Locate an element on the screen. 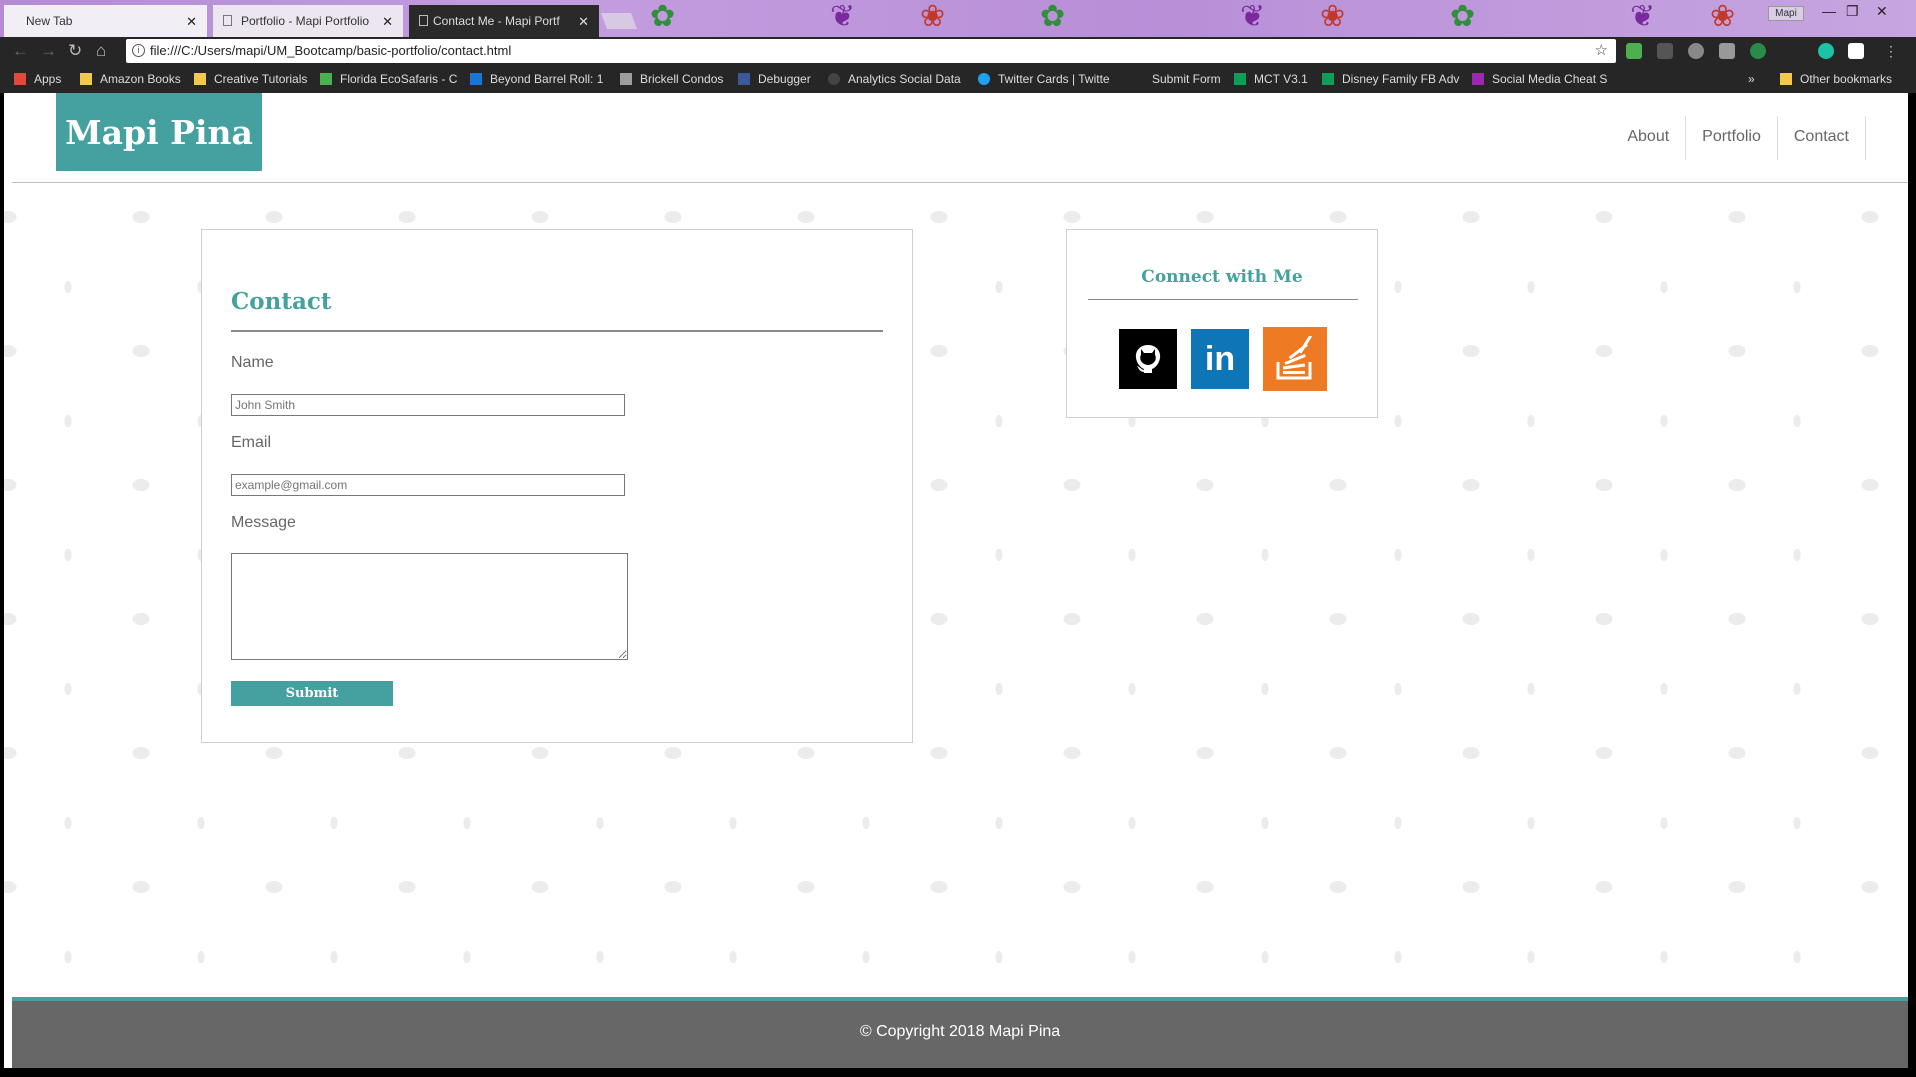  site-footer: © Copyright 2018 Mapi Pina is located at coordinates (960, 1032).